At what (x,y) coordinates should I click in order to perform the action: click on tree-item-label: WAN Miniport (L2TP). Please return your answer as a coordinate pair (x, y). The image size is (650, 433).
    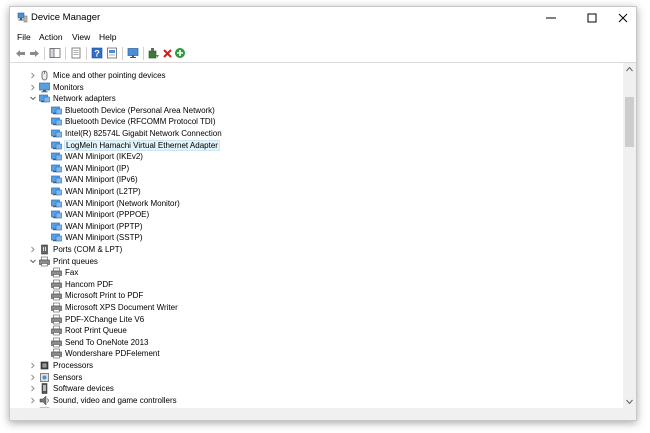
    Looking at the image, I should click on (103, 191).